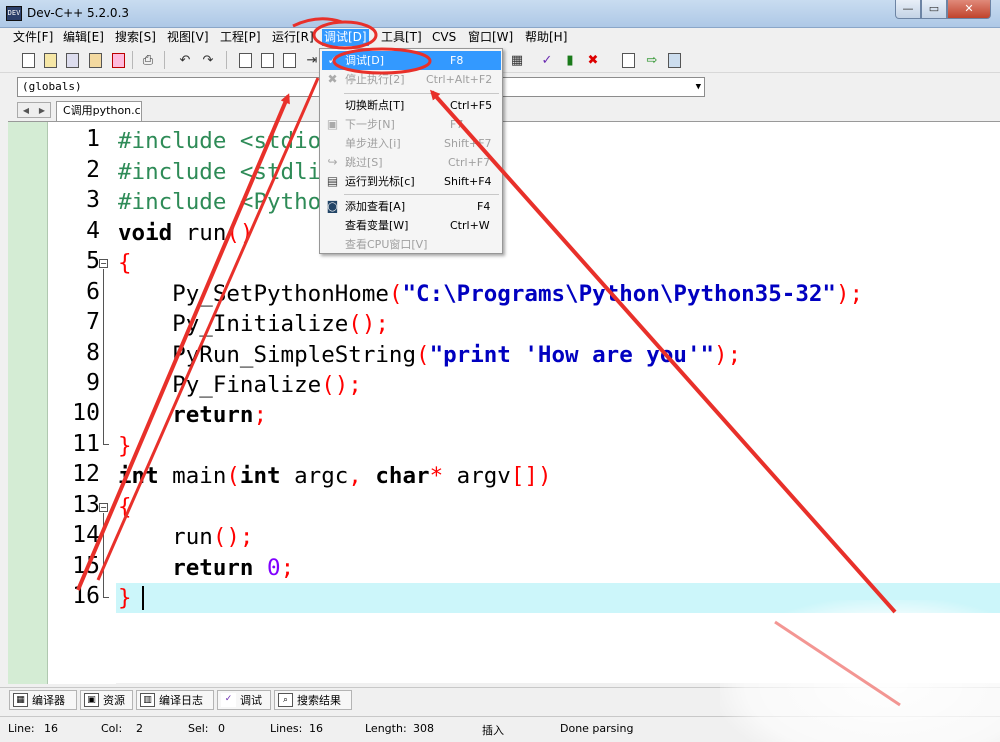  Describe the element at coordinates (93, 261) in the screenshot. I see `line-number: 5` at that location.